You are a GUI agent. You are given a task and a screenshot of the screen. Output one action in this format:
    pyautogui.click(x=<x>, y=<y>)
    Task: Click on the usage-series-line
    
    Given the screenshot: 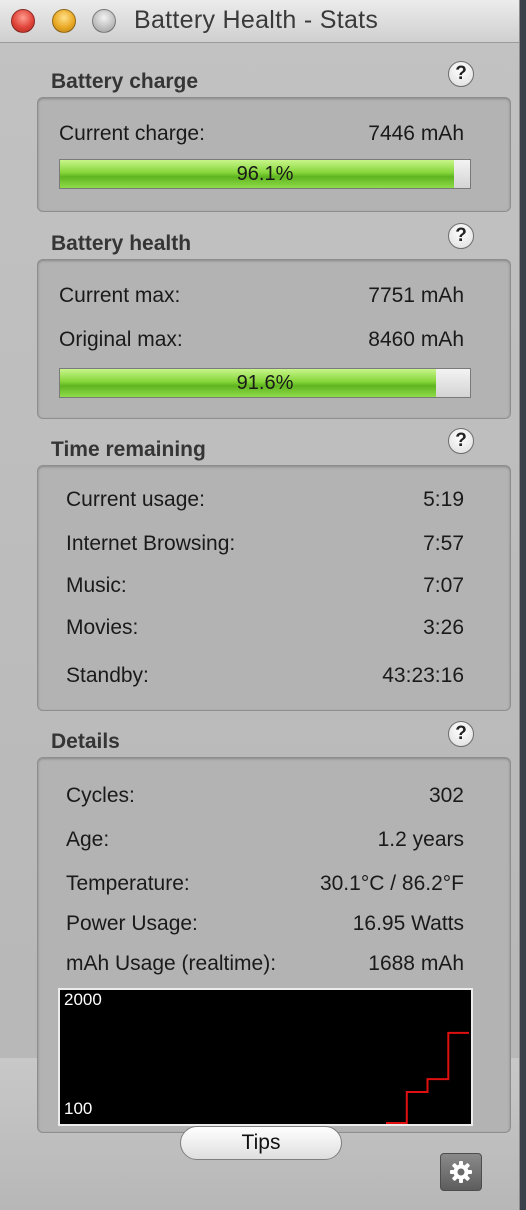 What is the action you would take?
    pyautogui.click(x=427, y=1077)
    